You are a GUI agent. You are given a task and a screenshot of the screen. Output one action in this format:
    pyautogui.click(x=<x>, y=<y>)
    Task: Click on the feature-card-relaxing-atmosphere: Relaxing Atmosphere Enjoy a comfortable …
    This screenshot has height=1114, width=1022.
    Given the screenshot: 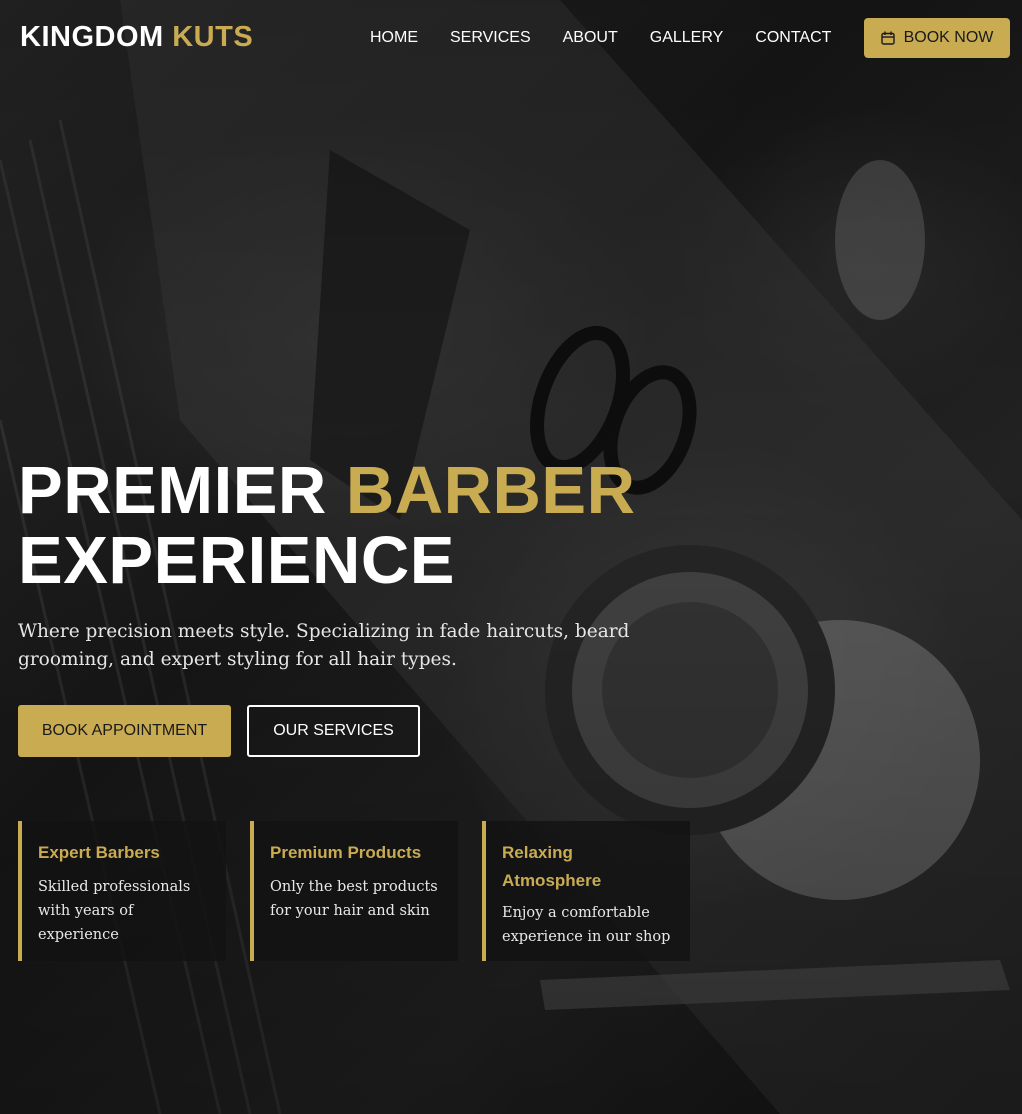 What is the action you would take?
    pyautogui.click(x=586, y=891)
    